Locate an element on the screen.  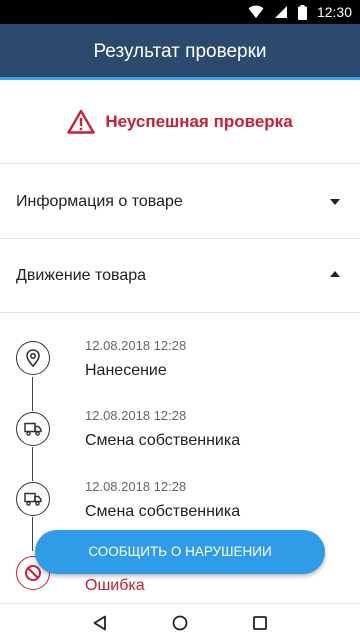
check-result-banner: Неуспешная проверка is located at coordinates (180, 122).